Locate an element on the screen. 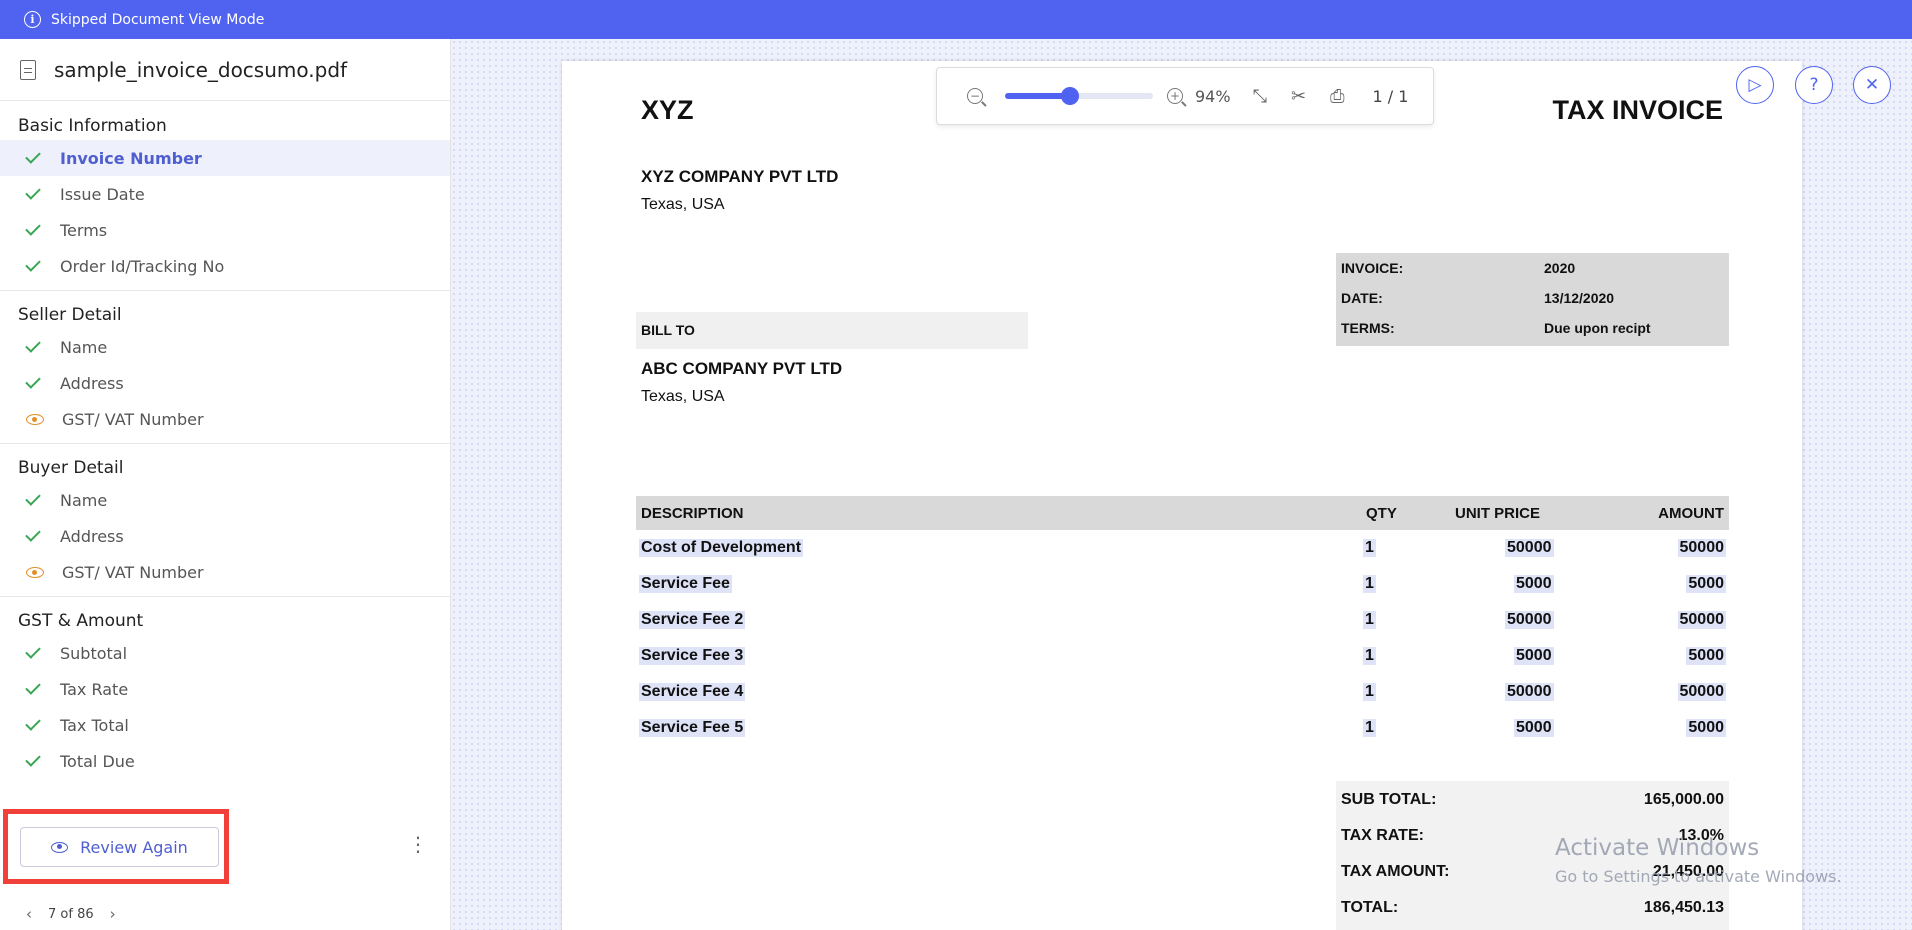 The height and width of the screenshot is (930, 1912). header-unit-price: UNIT PRICE is located at coordinates (1498, 513).